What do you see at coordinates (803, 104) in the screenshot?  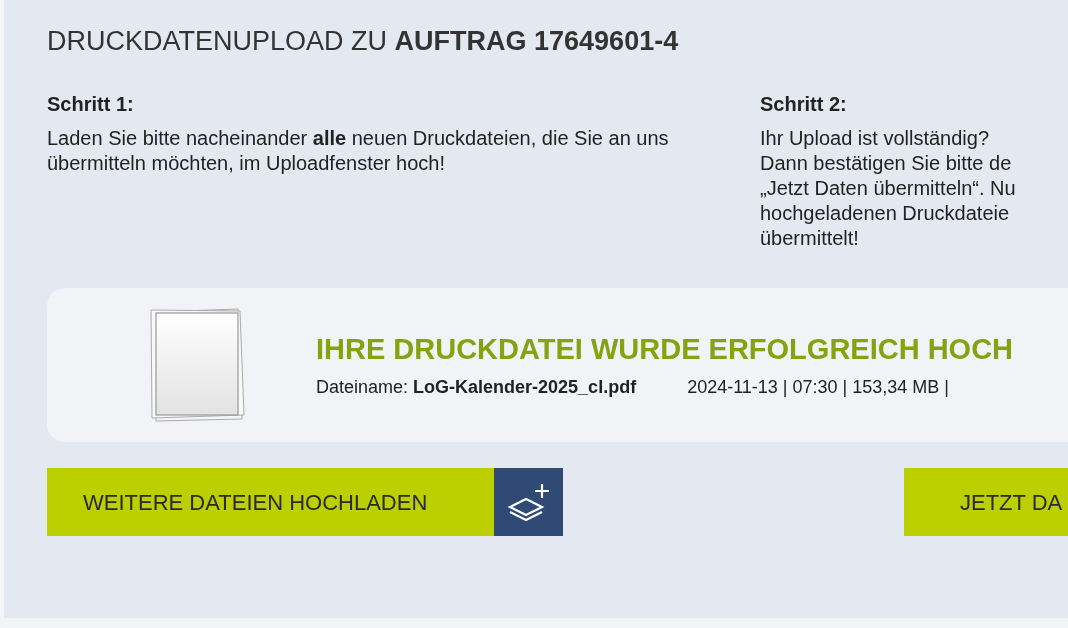 I see `step-heading: Schritt 2:` at bounding box center [803, 104].